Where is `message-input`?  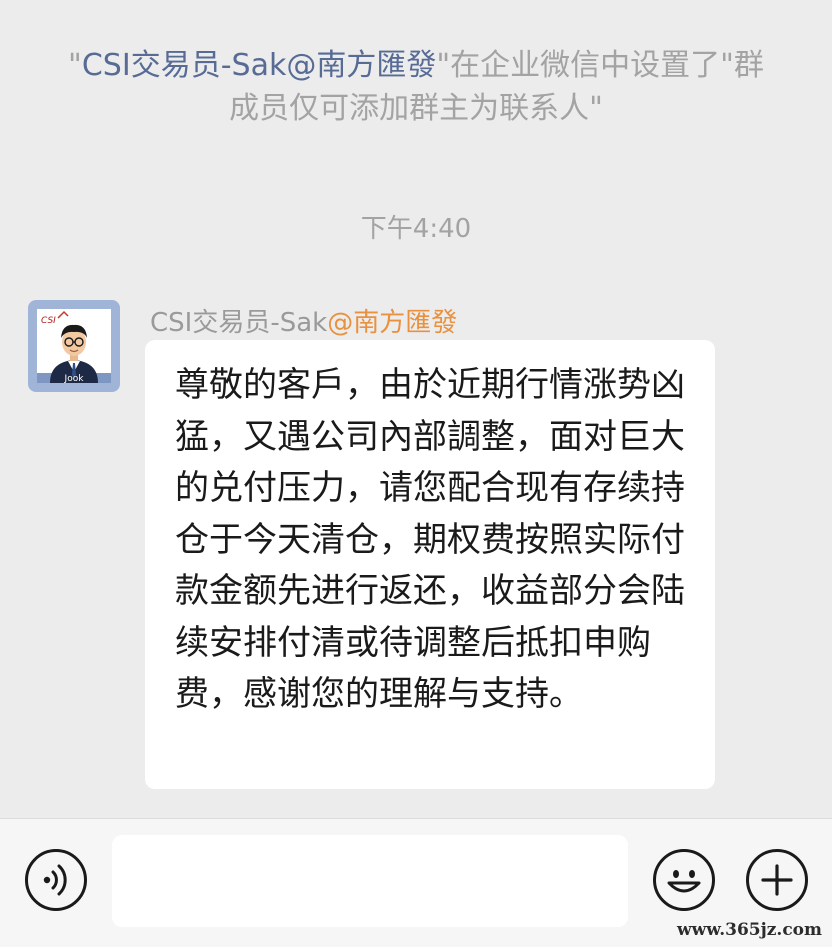 message-input is located at coordinates (370, 881).